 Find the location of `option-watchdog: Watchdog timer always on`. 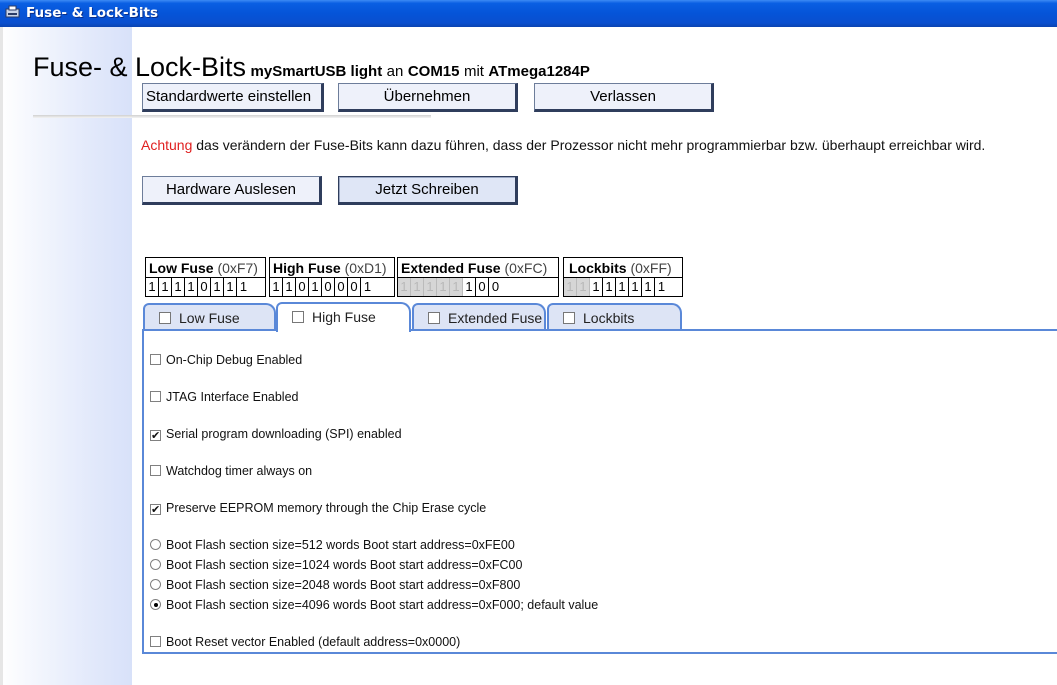

option-watchdog: Watchdog timer always on is located at coordinates (231, 471).